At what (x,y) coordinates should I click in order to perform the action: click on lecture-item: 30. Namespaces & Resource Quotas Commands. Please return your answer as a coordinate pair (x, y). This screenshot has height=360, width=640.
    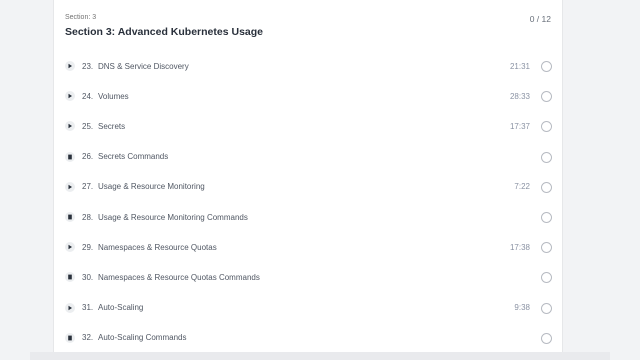
    Looking at the image, I should click on (308, 277).